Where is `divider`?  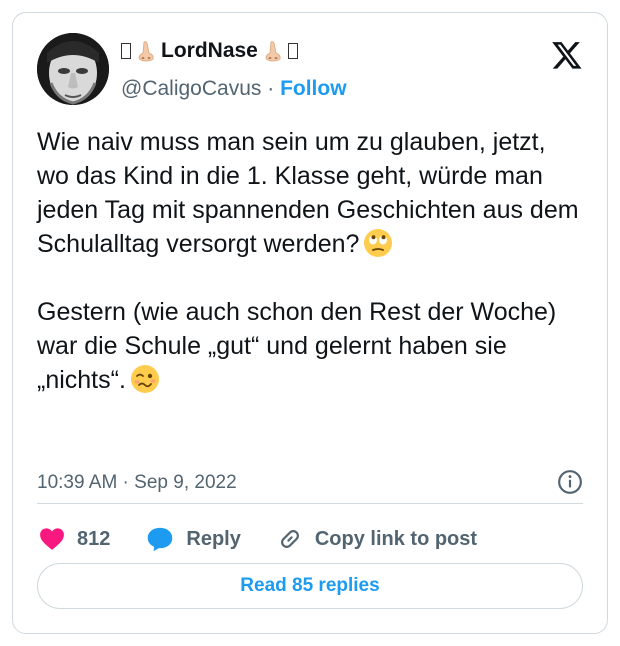 divider is located at coordinates (310, 503).